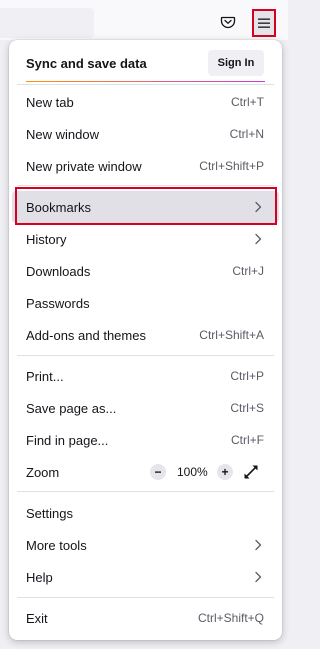  What do you see at coordinates (247, 376) in the screenshot?
I see `menu-item-shortcut: Ctrl+P` at bounding box center [247, 376].